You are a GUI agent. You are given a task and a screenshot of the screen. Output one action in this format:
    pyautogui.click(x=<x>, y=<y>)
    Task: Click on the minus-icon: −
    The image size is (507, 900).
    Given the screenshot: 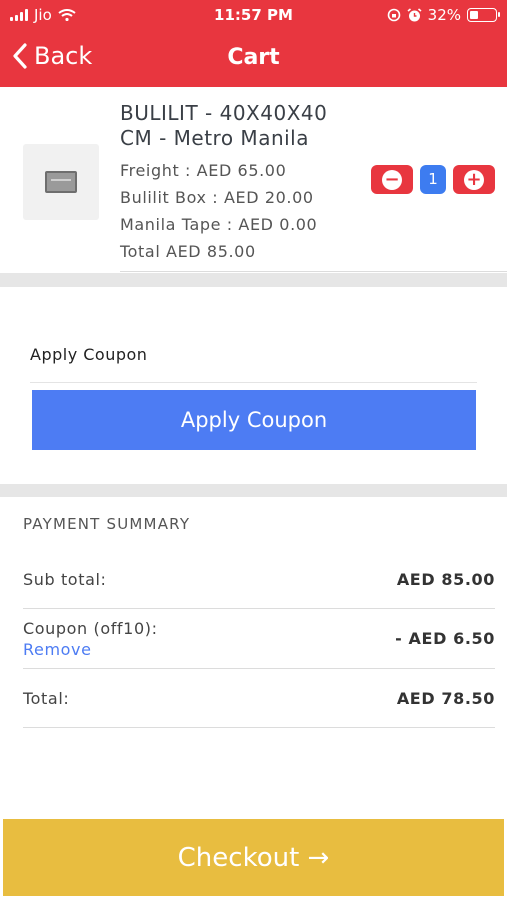 What is the action you would take?
    pyautogui.click(x=392, y=179)
    